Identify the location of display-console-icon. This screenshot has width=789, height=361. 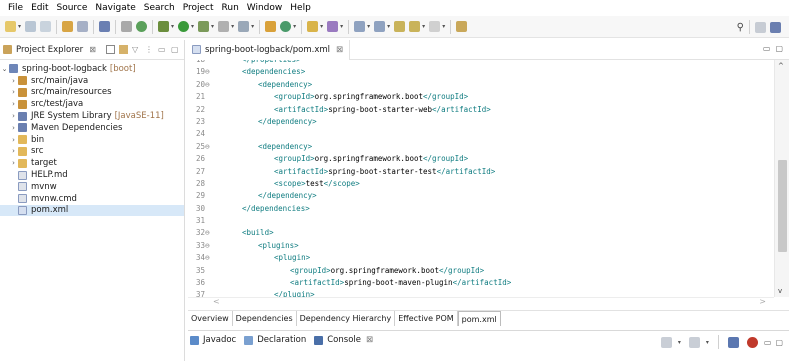
(694, 342).